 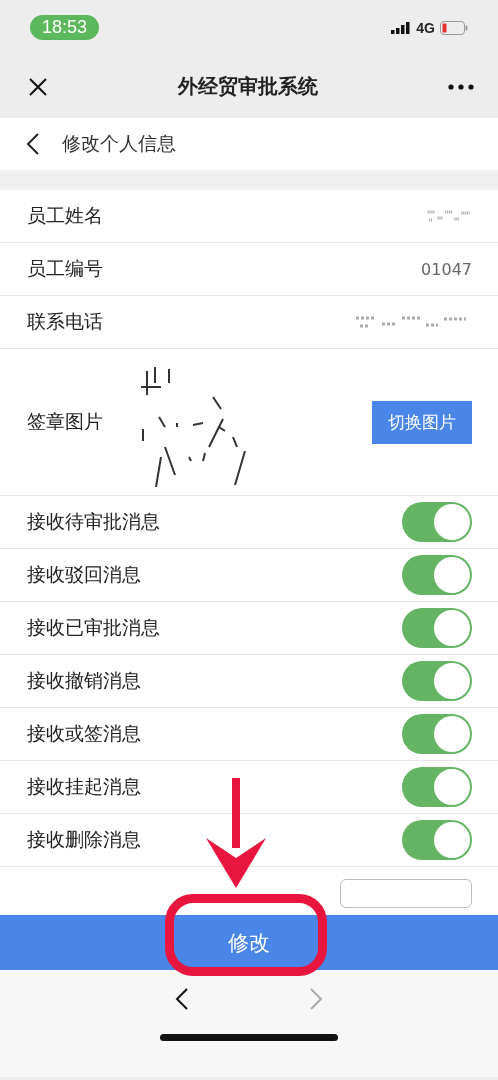 What do you see at coordinates (84, 574) in the screenshot?
I see `toggle-label: 接收驳回消息` at bounding box center [84, 574].